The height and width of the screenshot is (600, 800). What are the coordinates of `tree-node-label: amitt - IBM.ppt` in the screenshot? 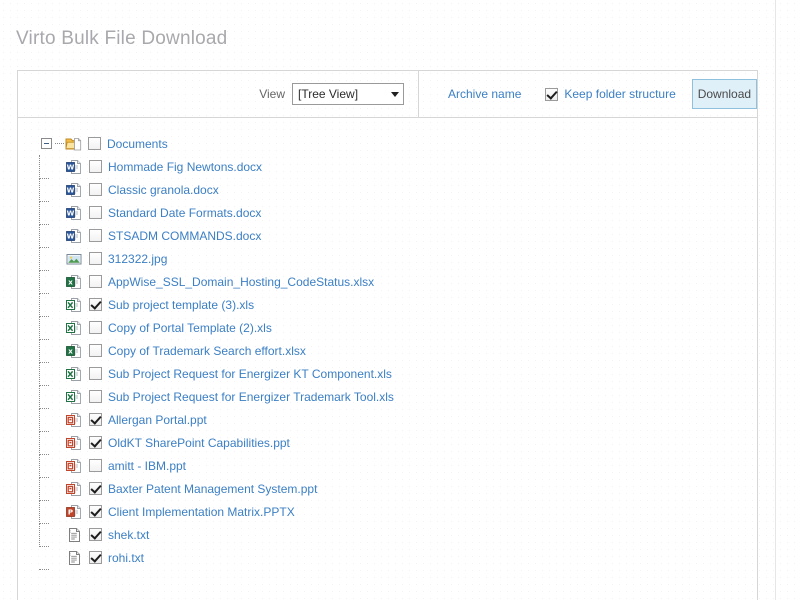 It's located at (147, 466).